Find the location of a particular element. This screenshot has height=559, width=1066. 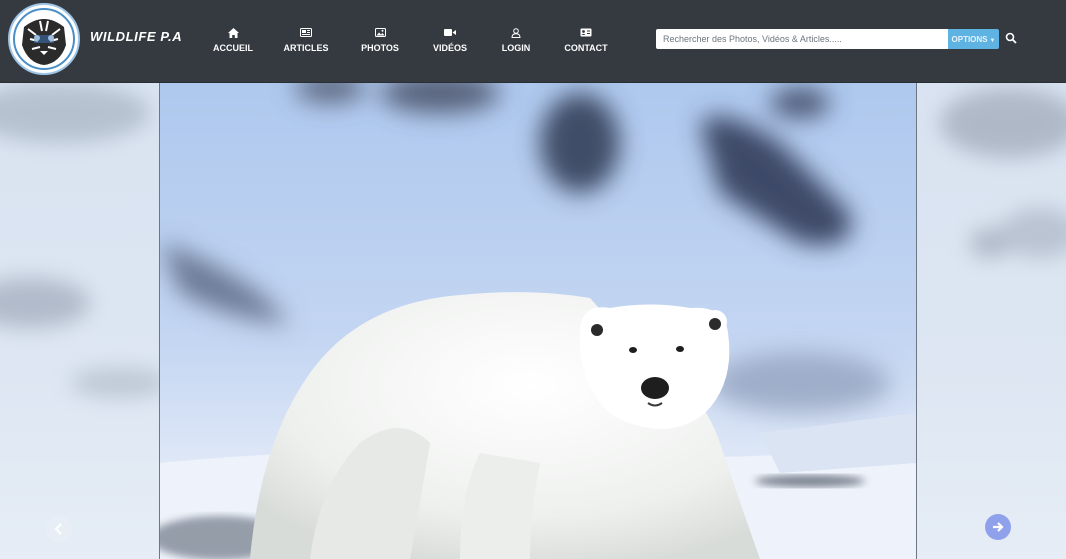

search-button is located at coordinates (1011, 39).